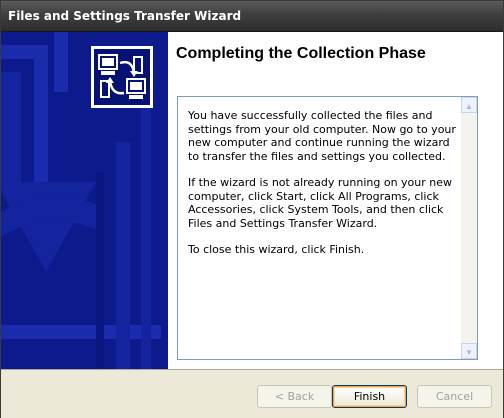 The width and height of the screenshot is (504, 418). I want to click on chevron-down-icon: ▼, so click(469, 352).